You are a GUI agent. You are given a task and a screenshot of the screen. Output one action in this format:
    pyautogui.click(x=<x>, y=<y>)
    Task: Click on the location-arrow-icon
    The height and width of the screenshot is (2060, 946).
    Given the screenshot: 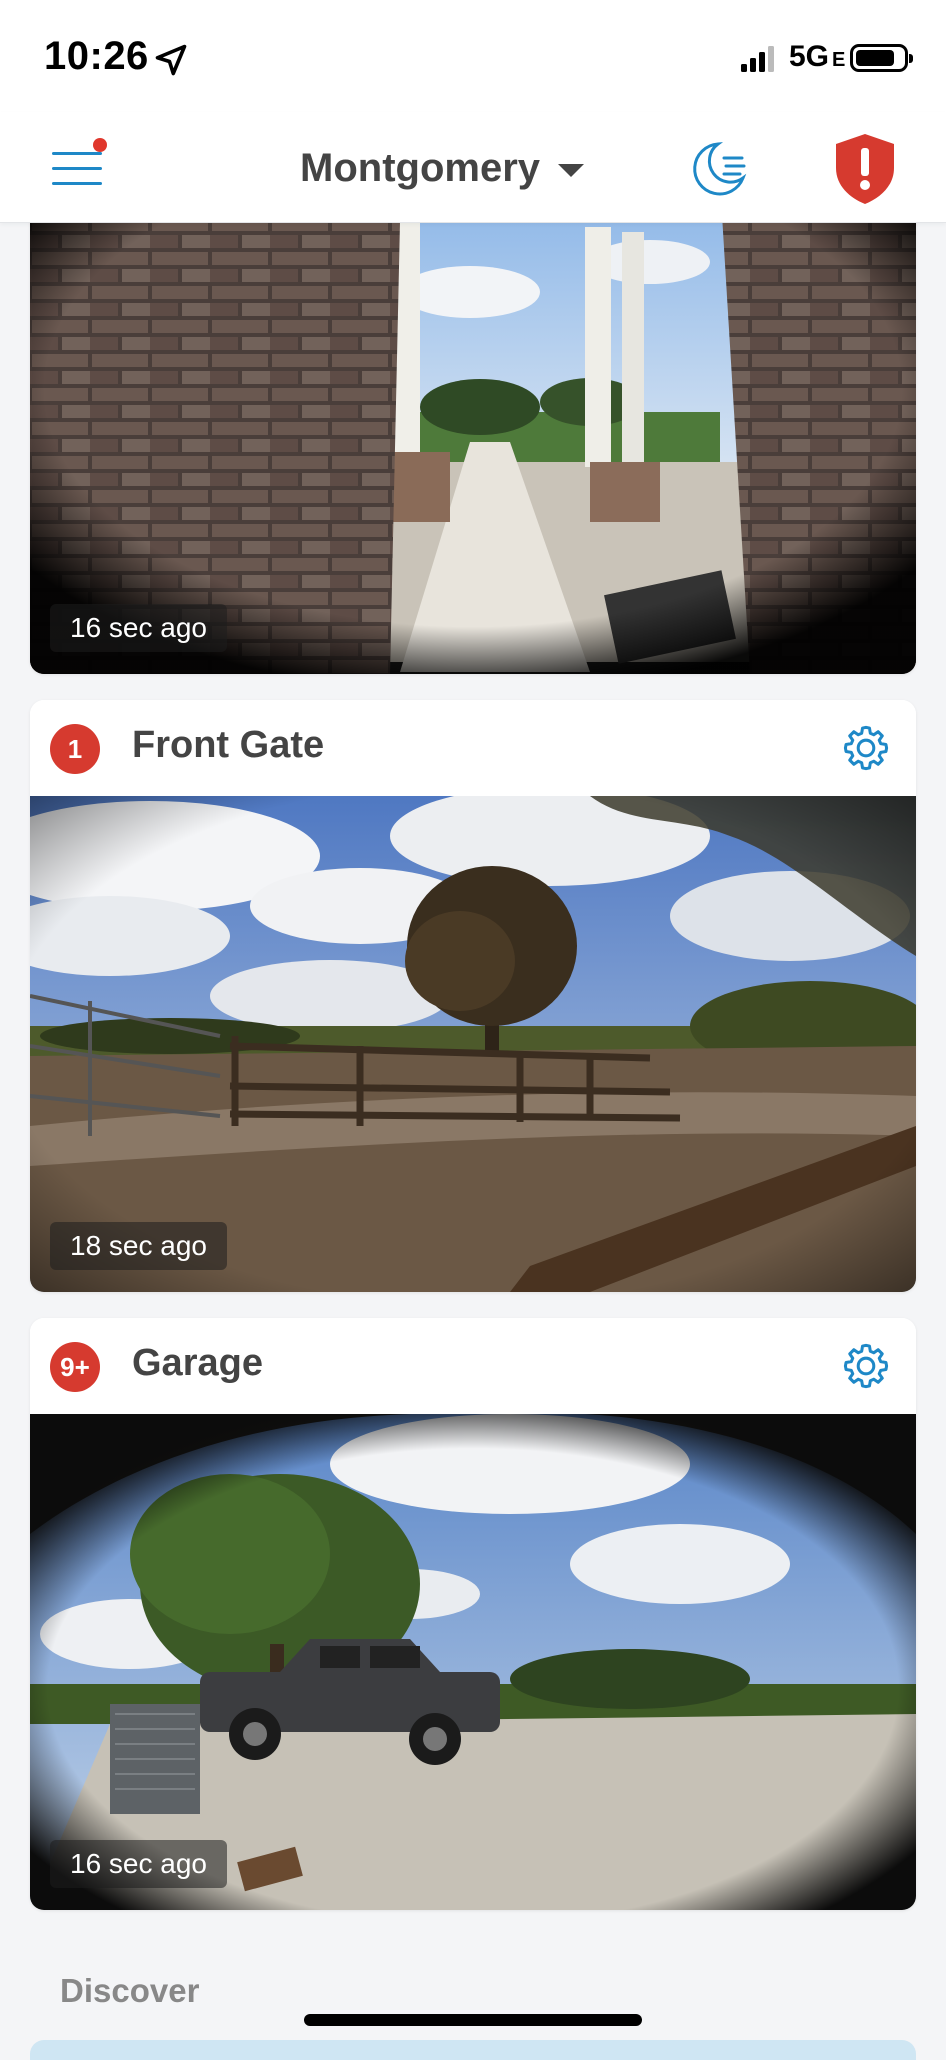 What is the action you would take?
    pyautogui.click(x=171, y=60)
    